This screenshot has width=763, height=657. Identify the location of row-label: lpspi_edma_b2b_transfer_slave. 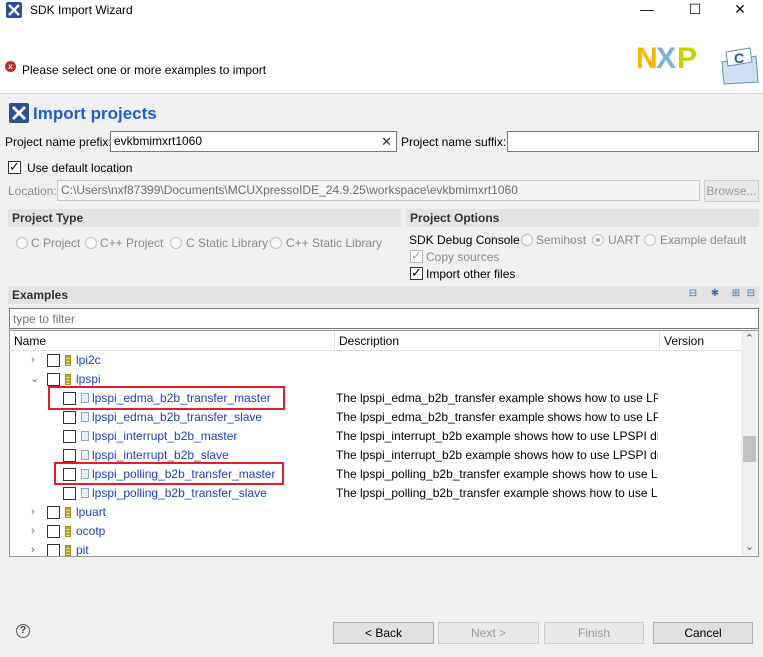
(177, 417).